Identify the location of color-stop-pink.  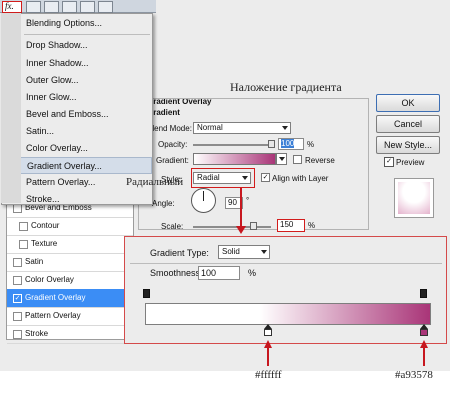
(424, 332).